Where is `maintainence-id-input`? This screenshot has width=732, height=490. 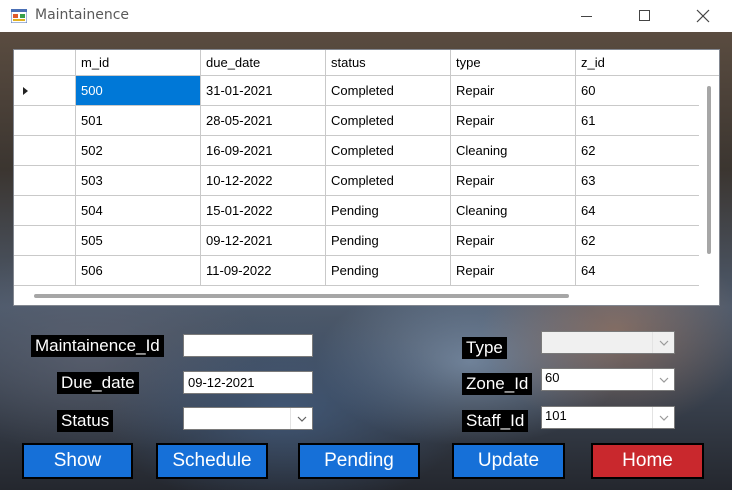 maintainence-id-input is located at coordinates (248, 345).